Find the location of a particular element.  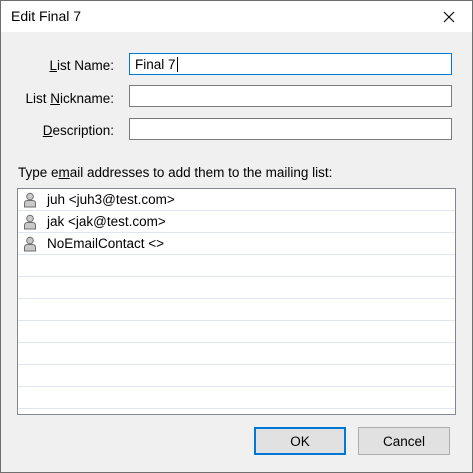

ok-button-label: OK is located at coordinates (300, 441).